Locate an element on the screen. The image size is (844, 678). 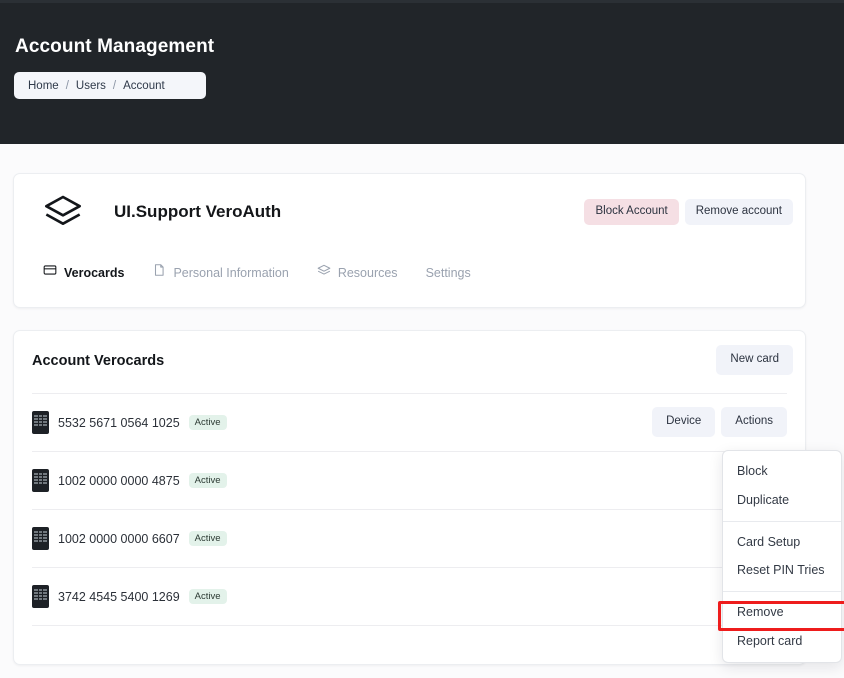
account-action-buttons: Block Account Remove account is located at coordinates (688, 212).